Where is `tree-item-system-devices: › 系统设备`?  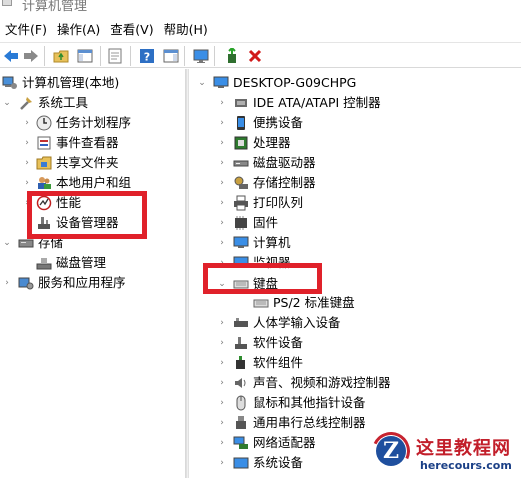 tree-item-system-devices: › 系统设备 is located at coordinates (260, 463).